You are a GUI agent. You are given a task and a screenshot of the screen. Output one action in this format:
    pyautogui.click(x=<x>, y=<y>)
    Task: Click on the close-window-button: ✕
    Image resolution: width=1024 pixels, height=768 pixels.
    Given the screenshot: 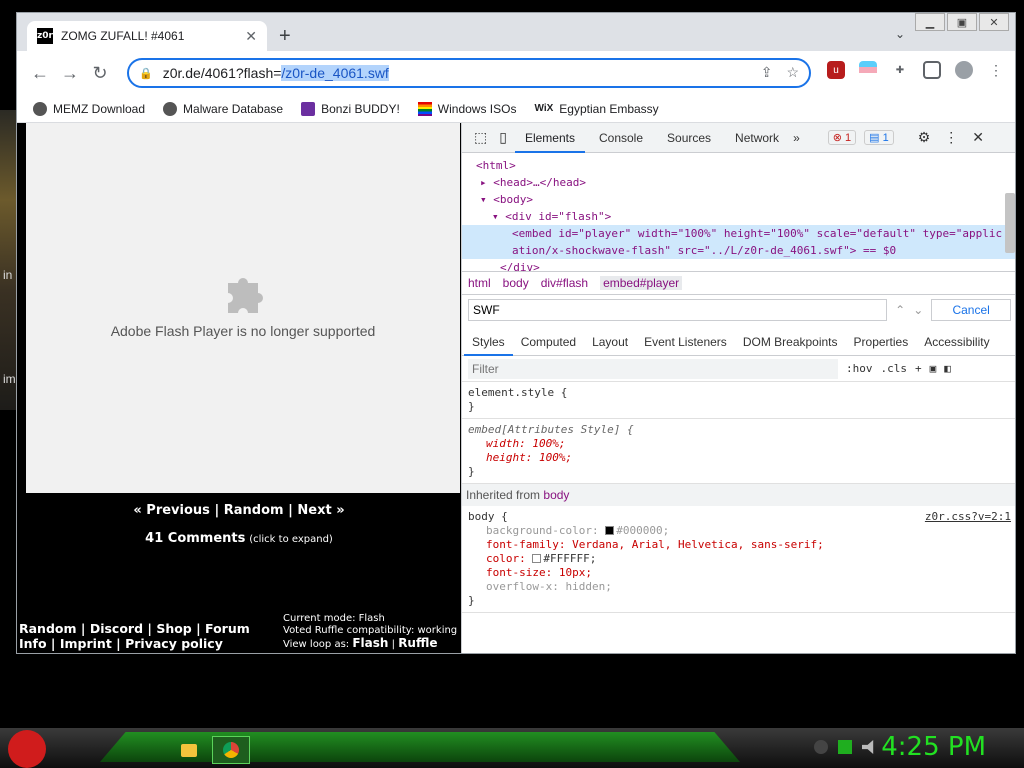 What is the action you would take?
    pyautogui.click(x=994, y=22)
    